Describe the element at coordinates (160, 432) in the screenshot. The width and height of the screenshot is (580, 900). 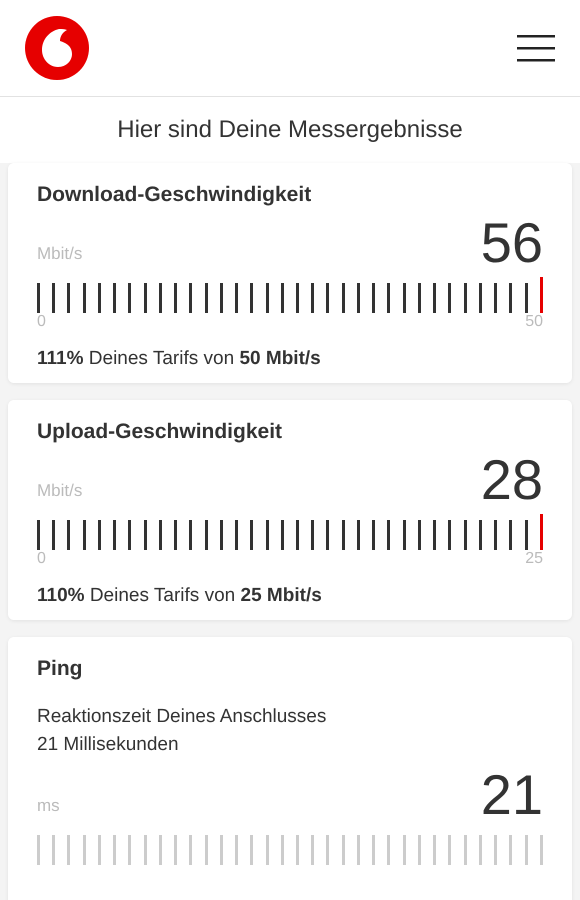
I see `card-title: Upload-Geschwindigkeit` at that location.